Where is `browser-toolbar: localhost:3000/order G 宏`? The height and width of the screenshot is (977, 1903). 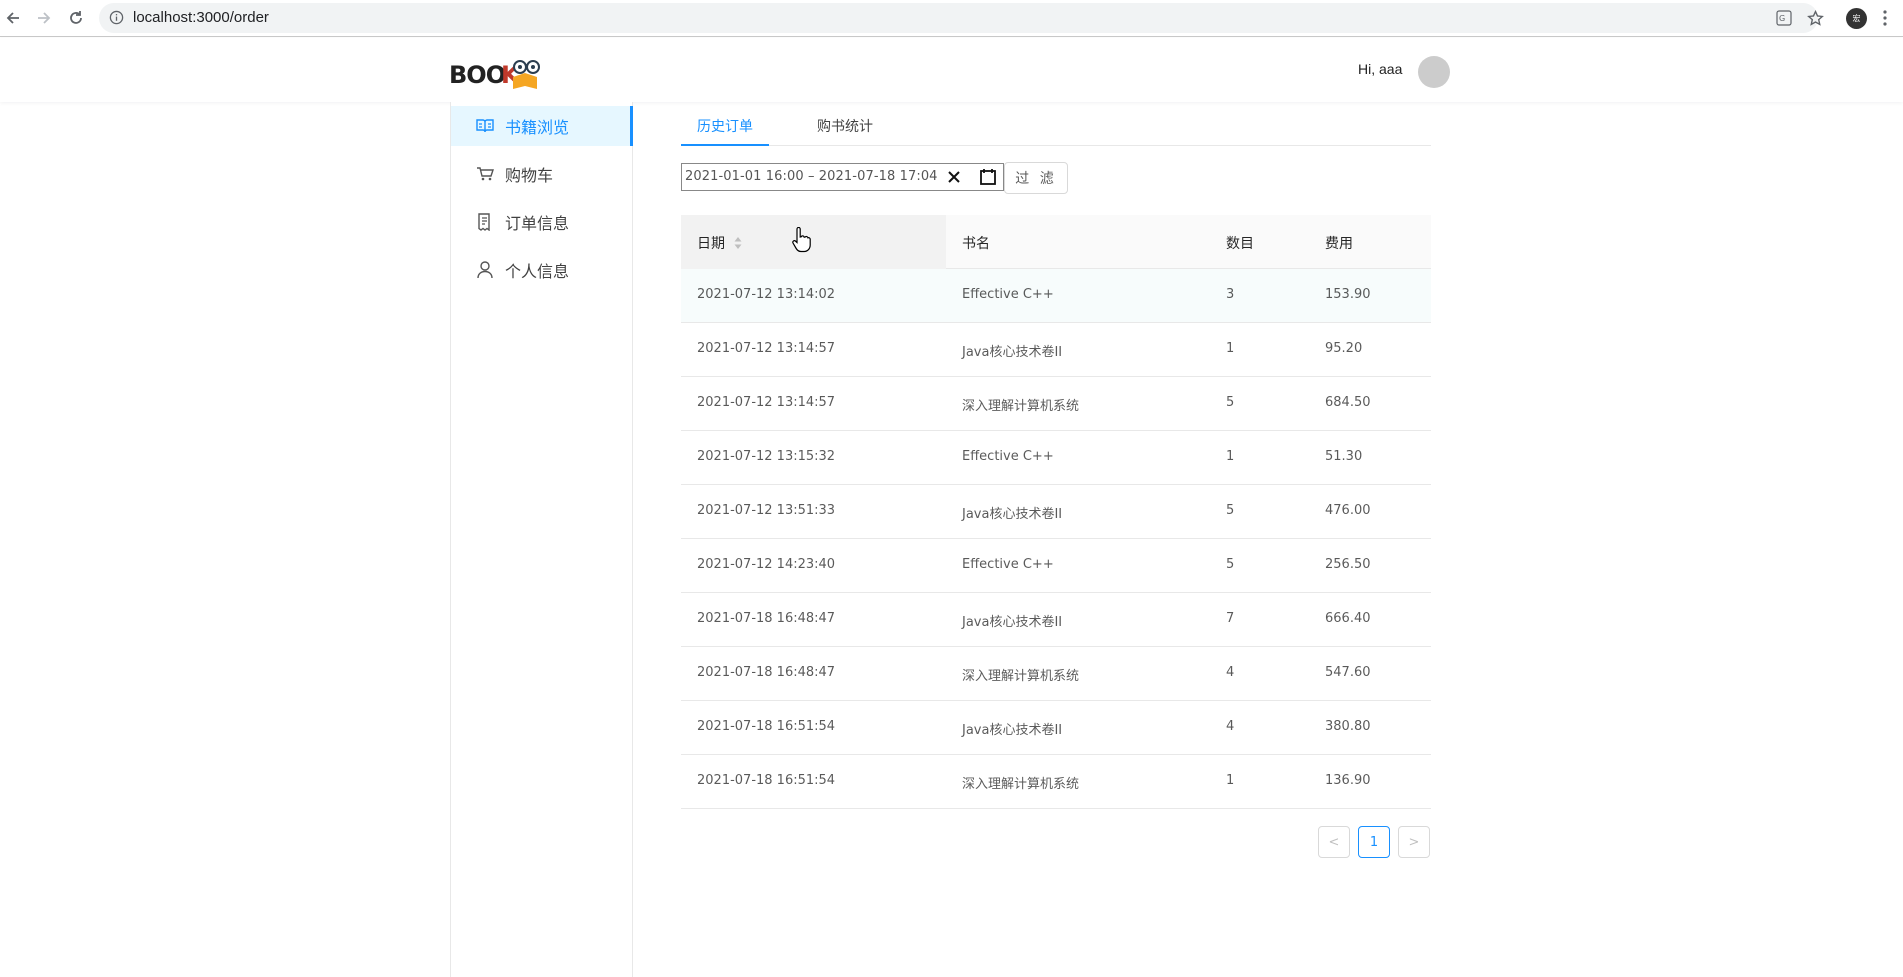
browser-toolbar: localhost:3000/order G 宏 is located at coordinates (951, 18).